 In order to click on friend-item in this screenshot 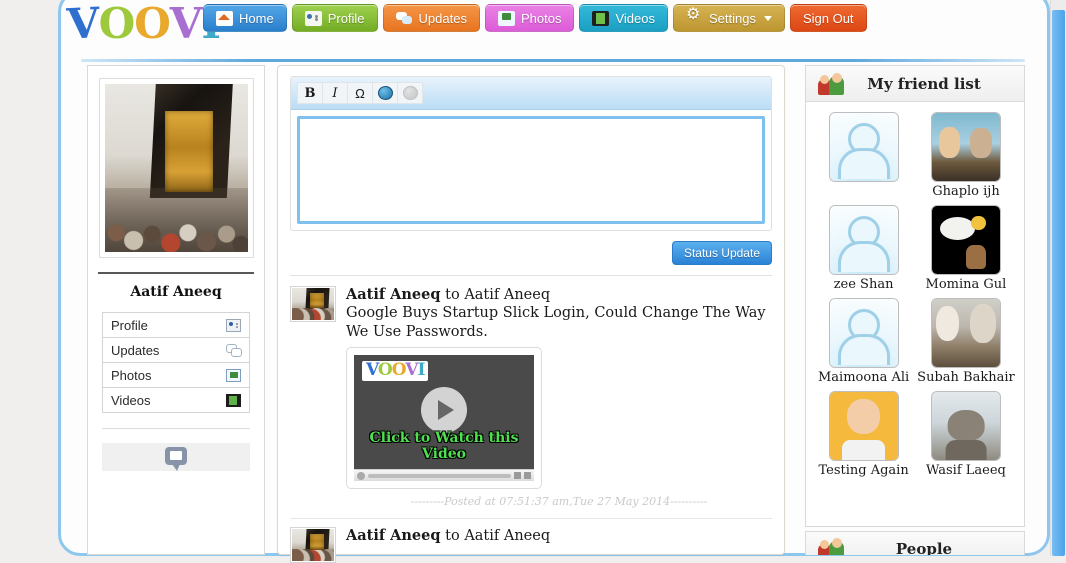, I will do `click(863, 155)`.